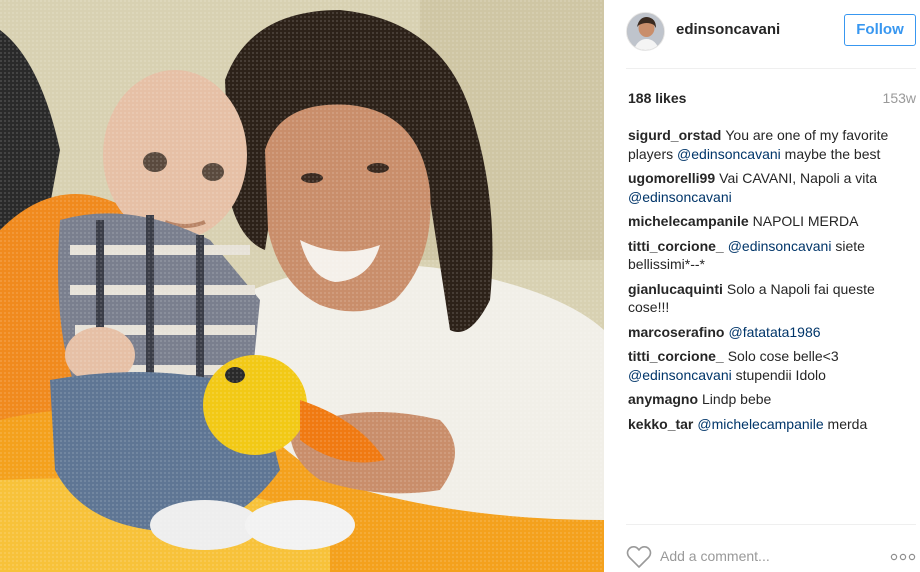 This screenshot has width=920, height=572. I want to click on comment-text: merda, so click(845, 423).